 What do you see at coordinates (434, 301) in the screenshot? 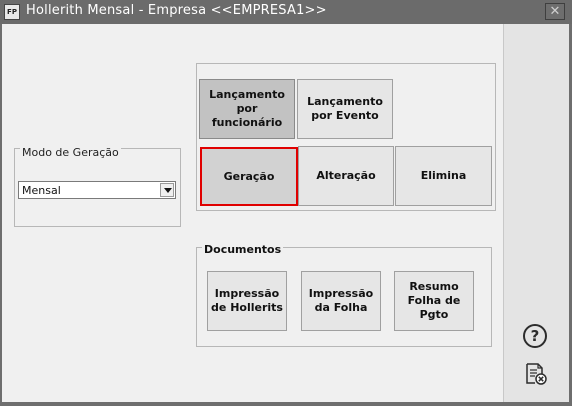
I see `resumo-folha-pgto-button: Resumo Folha de Pgto` at bounding box center [434, 301].